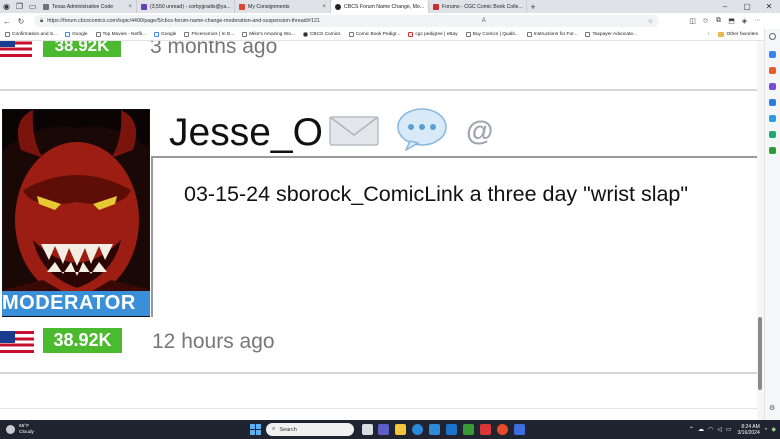 The width and height of the screenshot is (780, 439). What do you see at coordinates (772, 102) in the screenshot?
I see `games-icon` at bounding box center [772, 102].